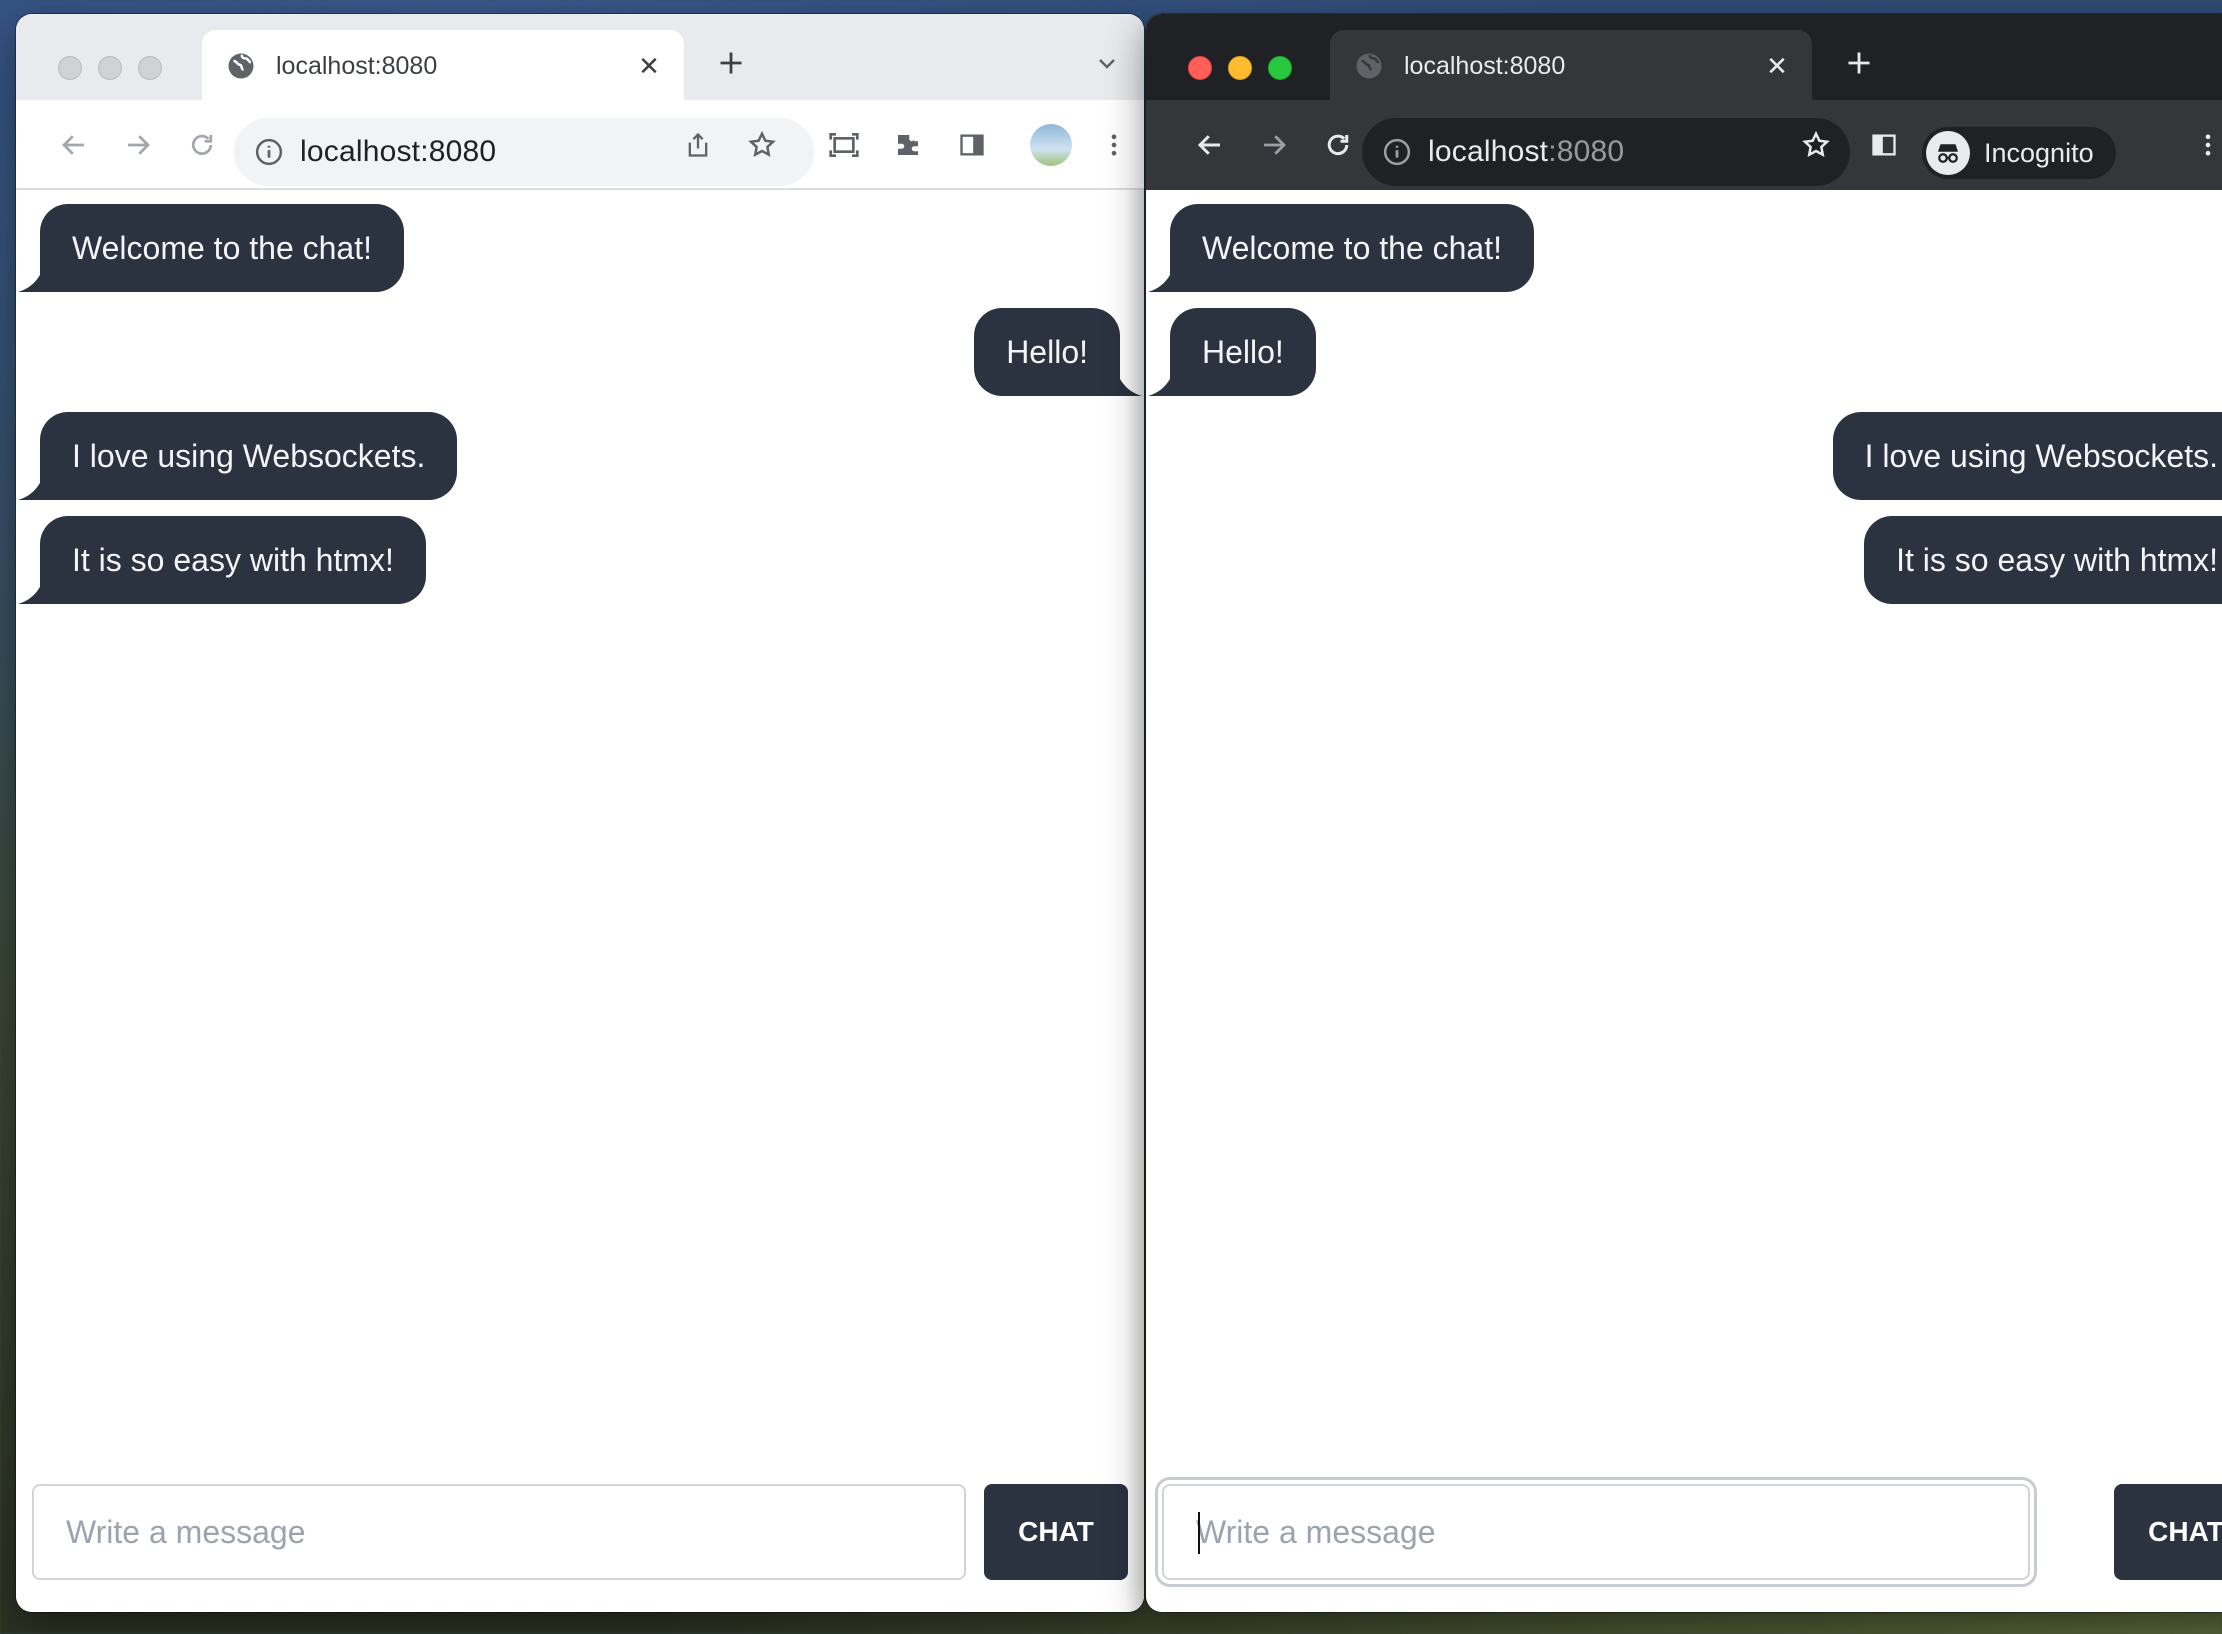 The width and height of the screenshot is (2222, 1634). Describe the element at coordinates (2039, 152) in the screenshot. I see `incognito-label: Incognito` at that location.